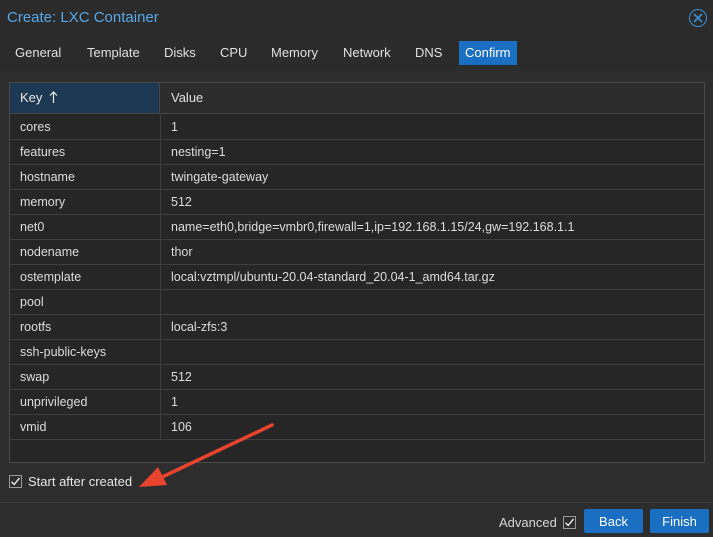  I want to click on row-value: 106, so click(181, 427).